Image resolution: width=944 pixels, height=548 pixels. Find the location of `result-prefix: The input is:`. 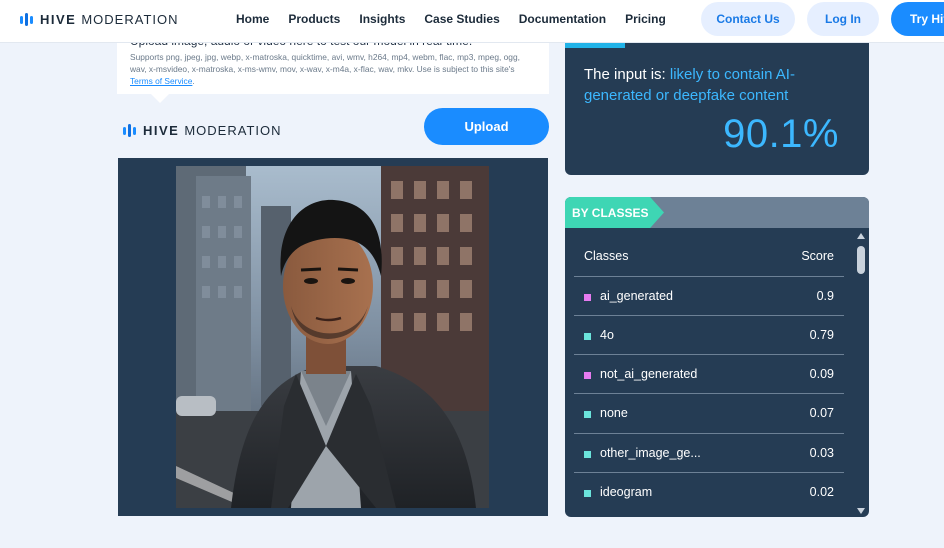

result-prefix: The input is: is located at coordinates (625, 74).